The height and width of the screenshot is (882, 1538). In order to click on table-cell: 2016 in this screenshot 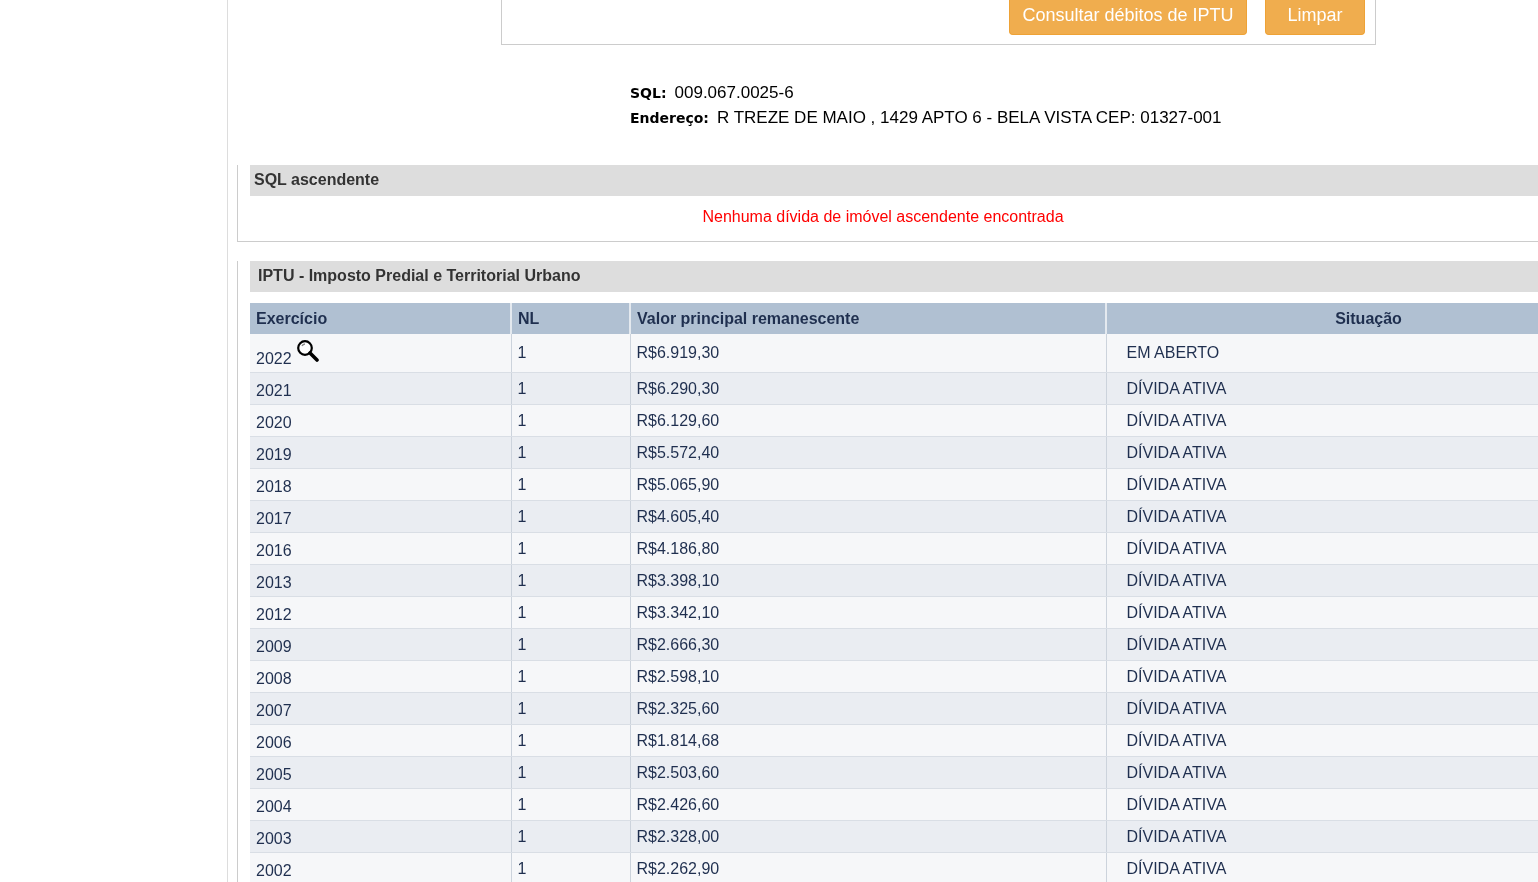, I will do `click(380, 548)`.